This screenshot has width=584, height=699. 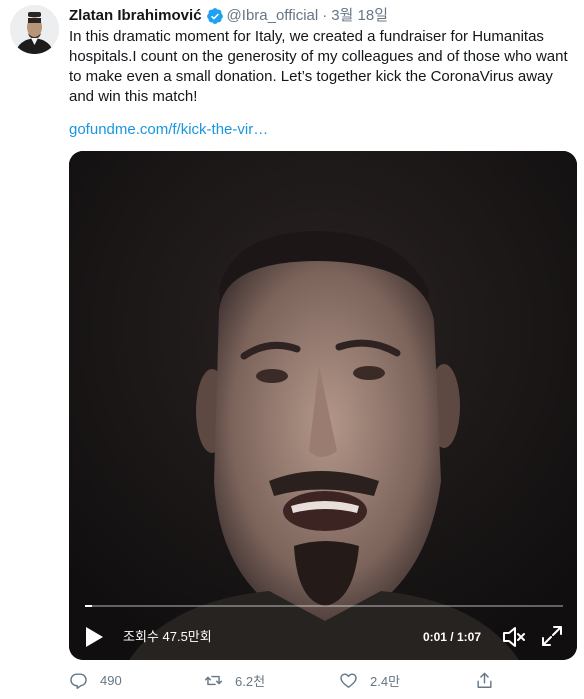 I want to click on volume-muted-icon, so click(x=514, y=637).